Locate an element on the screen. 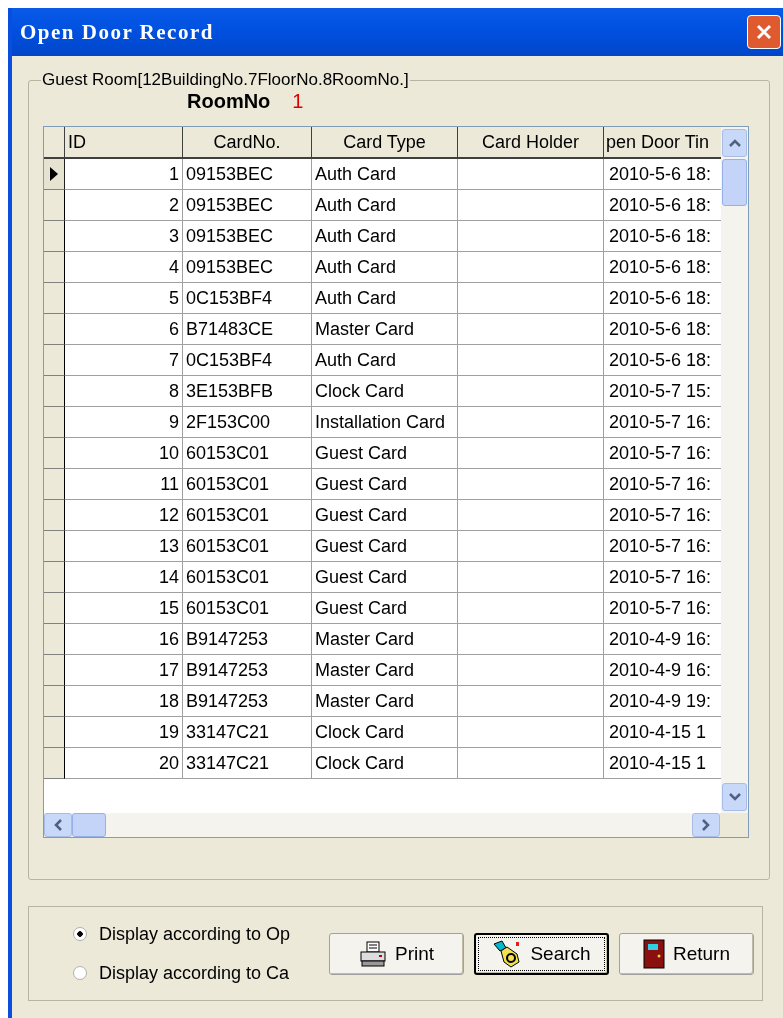 The height and width of the screenshot is (1018, 783). room-value: 1 is located at coordinates (298, 101).